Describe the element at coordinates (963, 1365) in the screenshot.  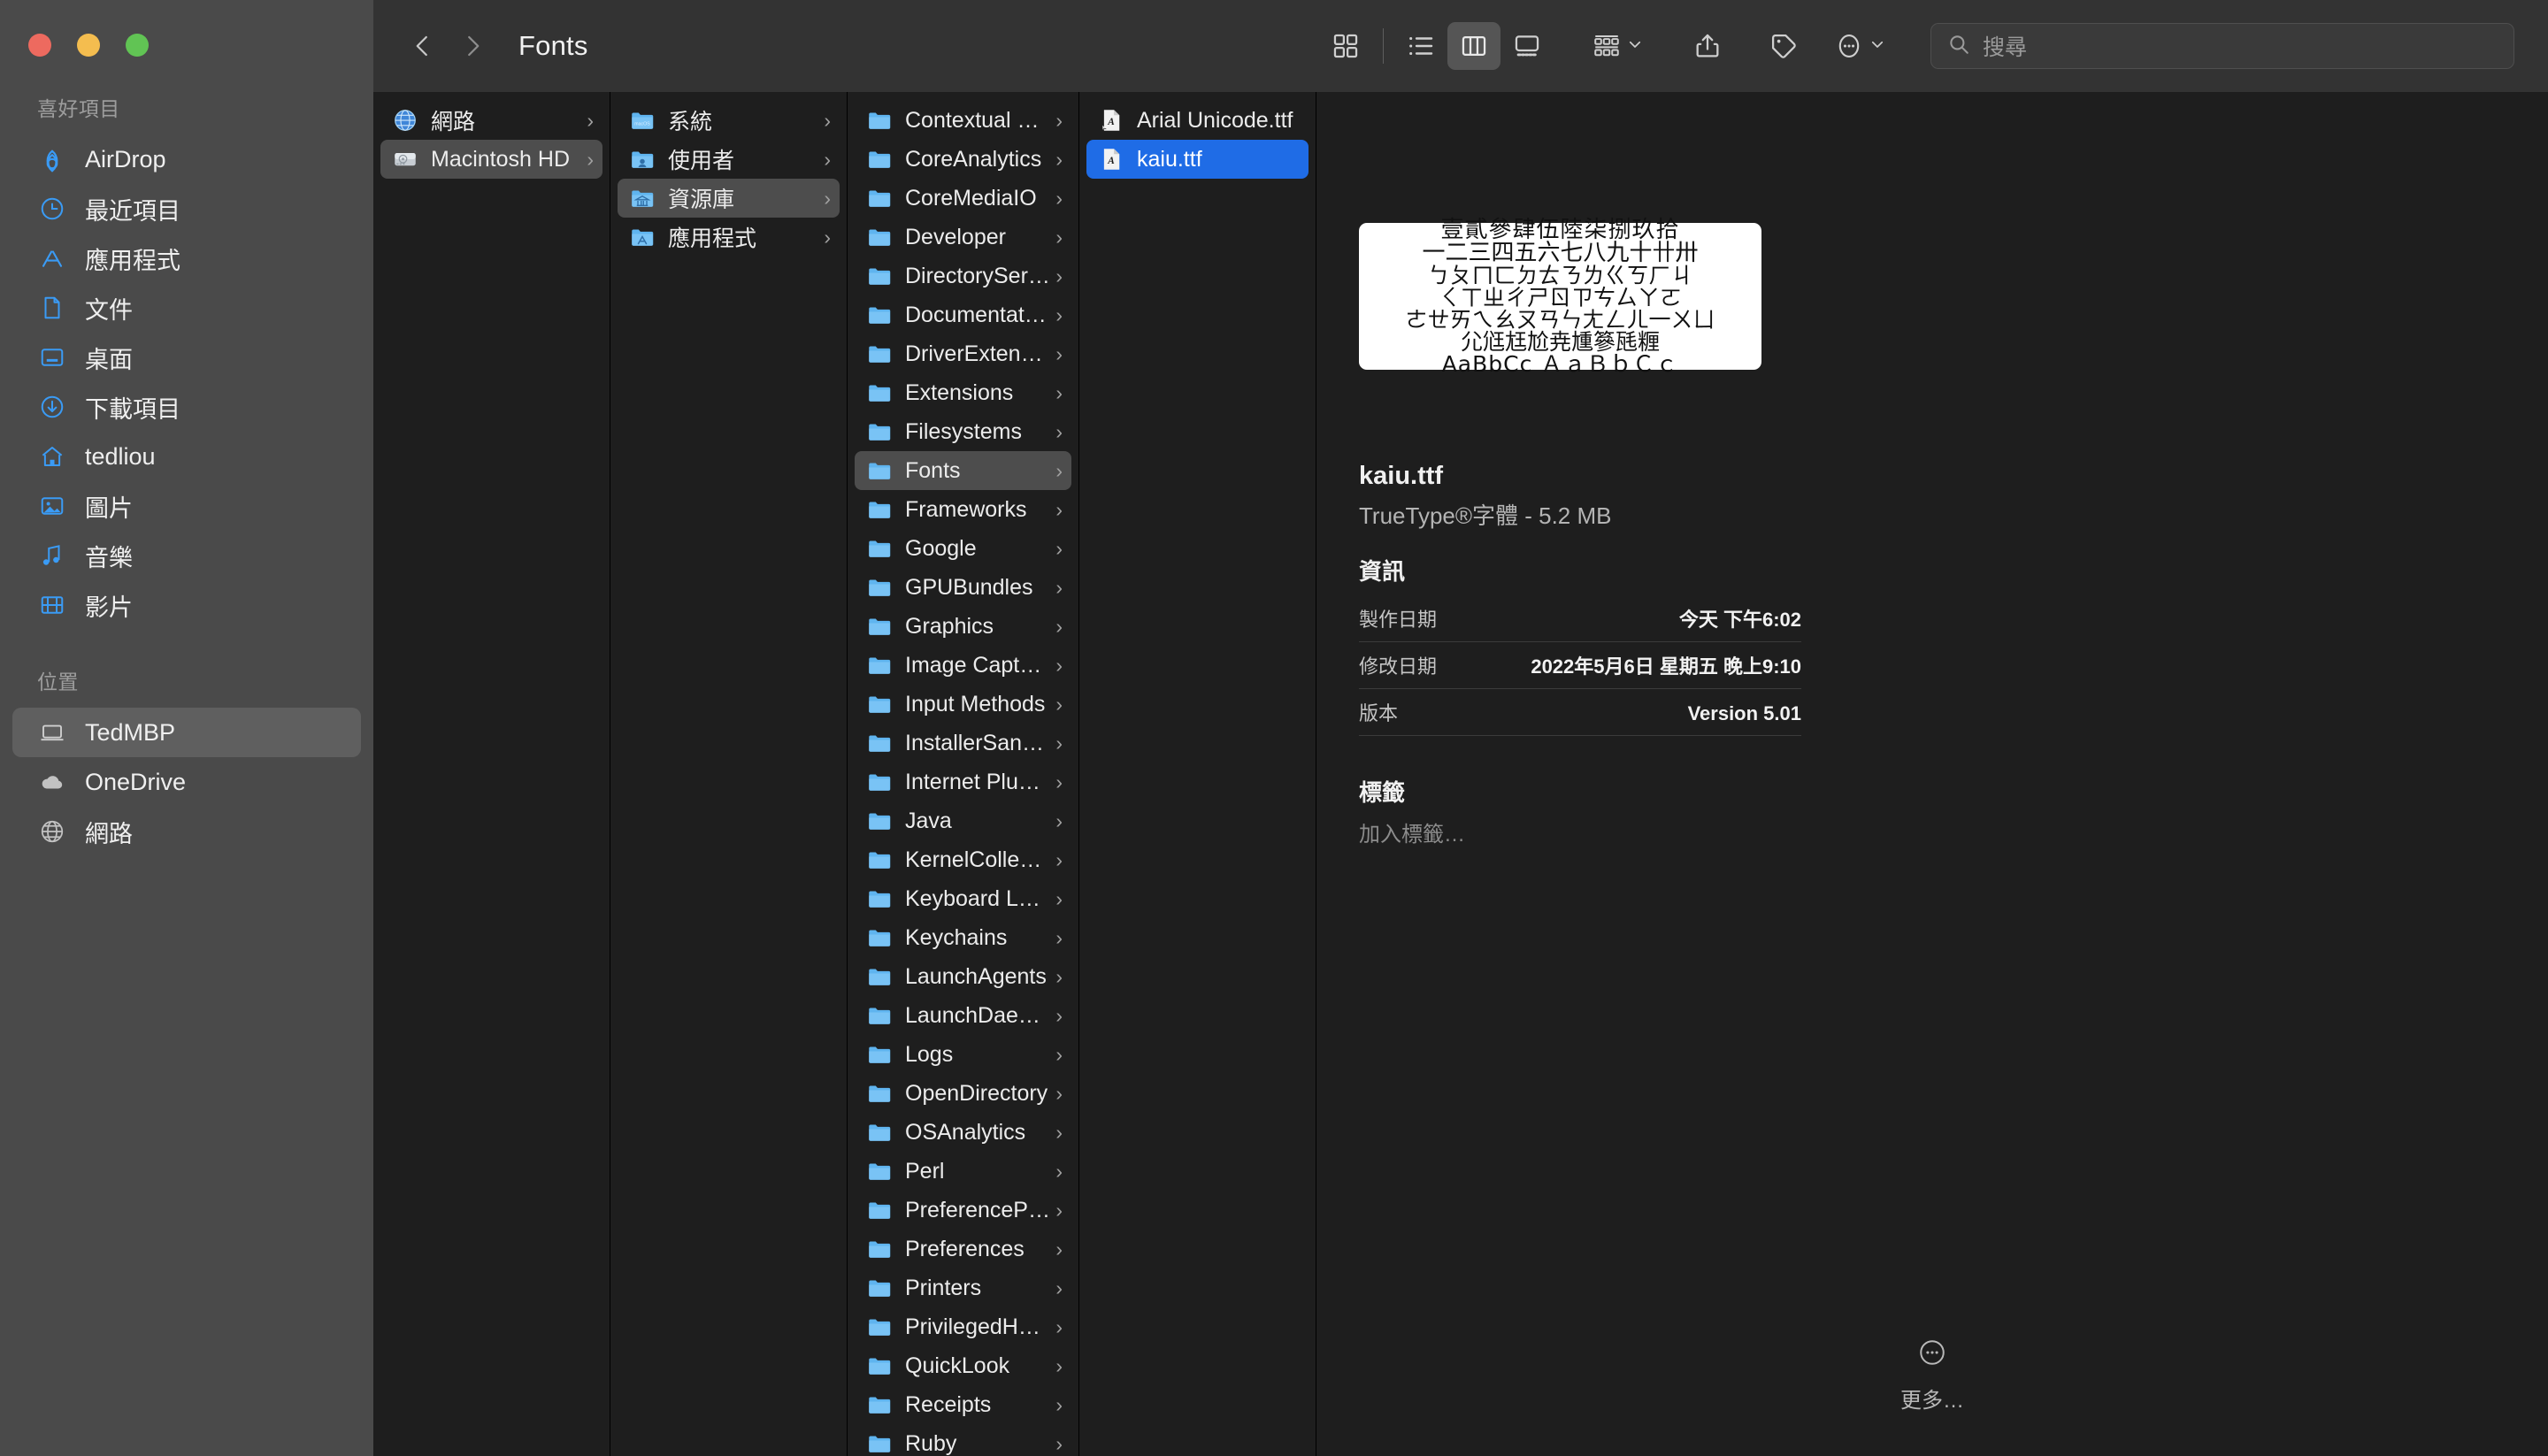
I see `column-row: QuickLook ›` at that location.